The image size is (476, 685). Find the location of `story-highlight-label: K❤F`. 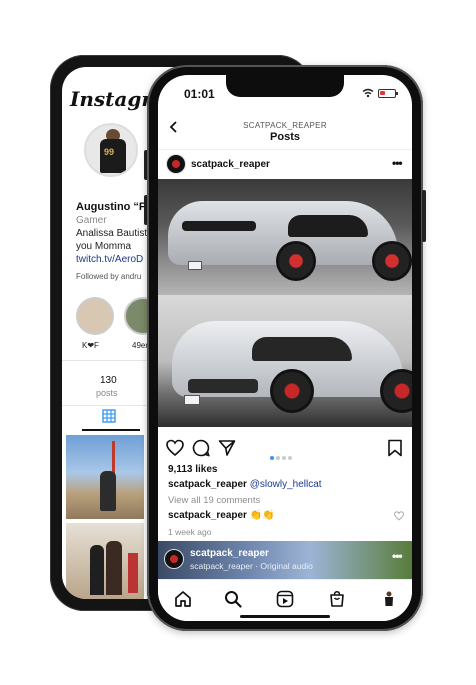

story-highlight-label: K❤F is located at coordinates (90, 345).